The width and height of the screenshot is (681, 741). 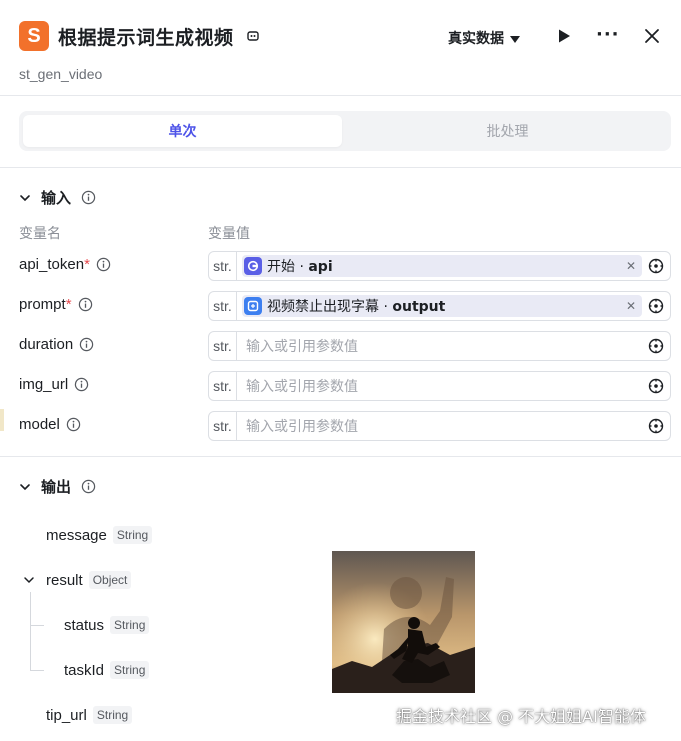 What do you see at coordinates (89, 715) in the screenshot?
I see `output-item-tip-url: tip_url String` at bounding box center [89, 715].